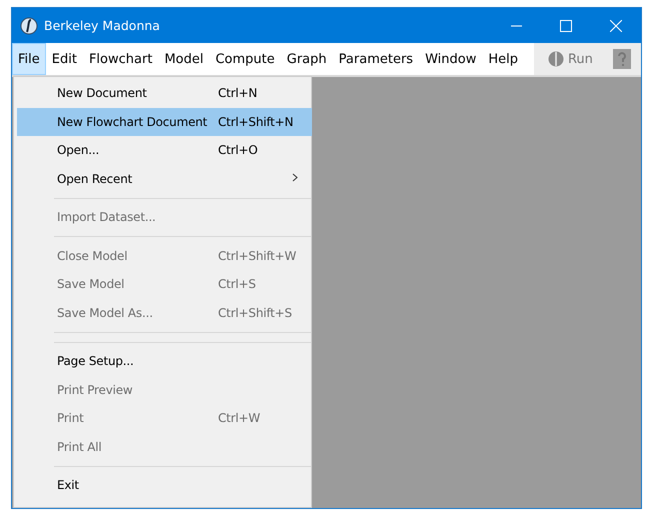  I want to click on menu-item: Compute, so click(245, 59).